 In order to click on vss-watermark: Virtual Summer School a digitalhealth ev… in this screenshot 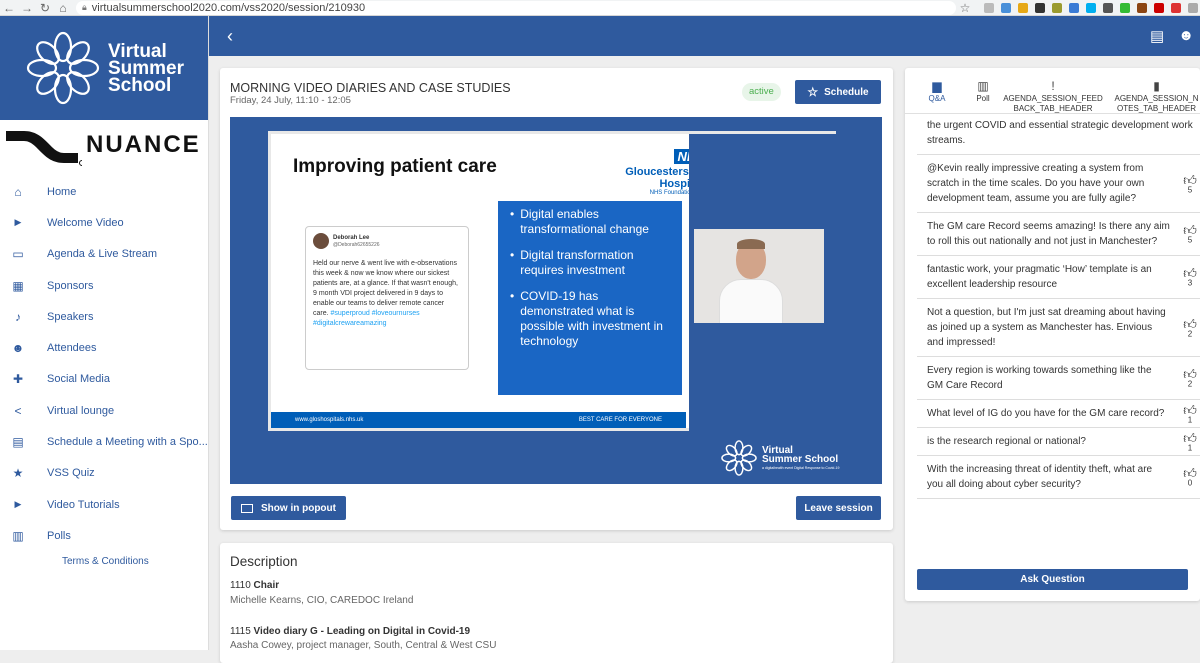, I will do `click(779, 458)`.